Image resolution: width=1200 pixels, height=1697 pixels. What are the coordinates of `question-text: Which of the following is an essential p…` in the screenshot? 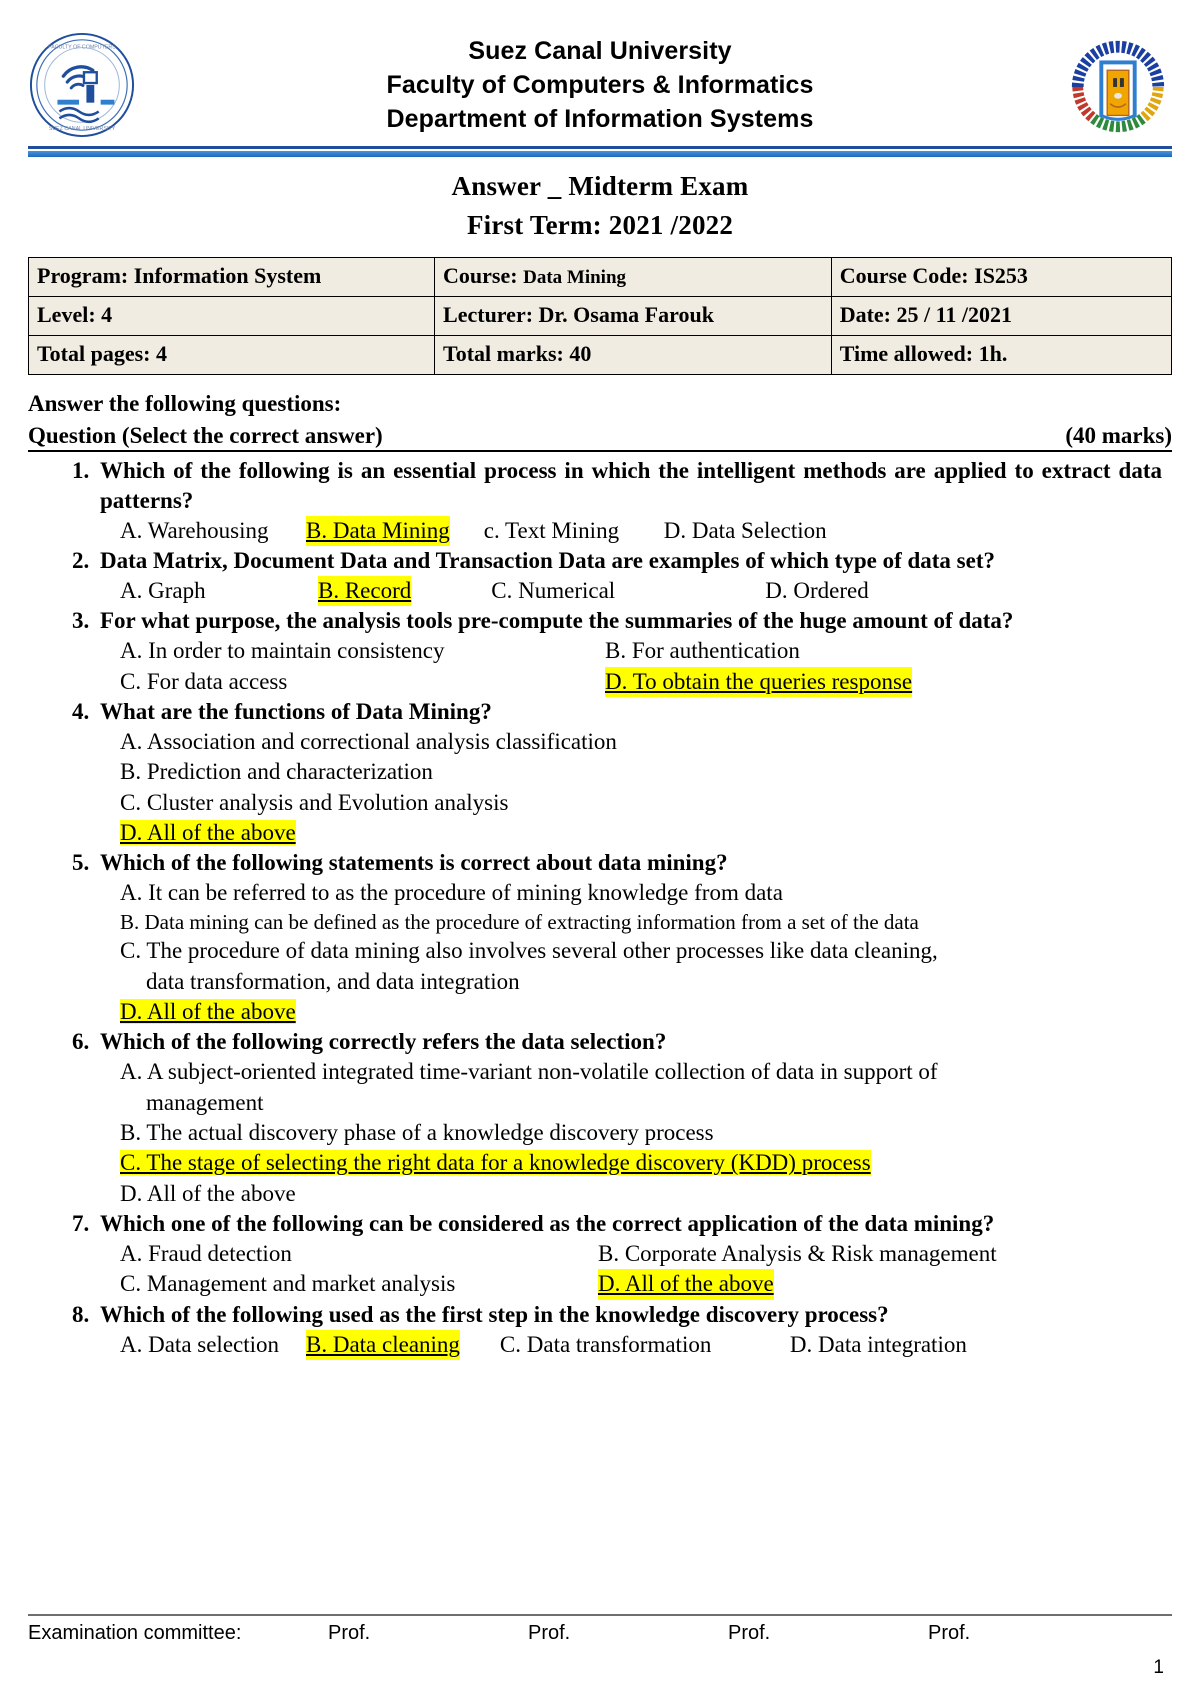 It's located at (631, 485).